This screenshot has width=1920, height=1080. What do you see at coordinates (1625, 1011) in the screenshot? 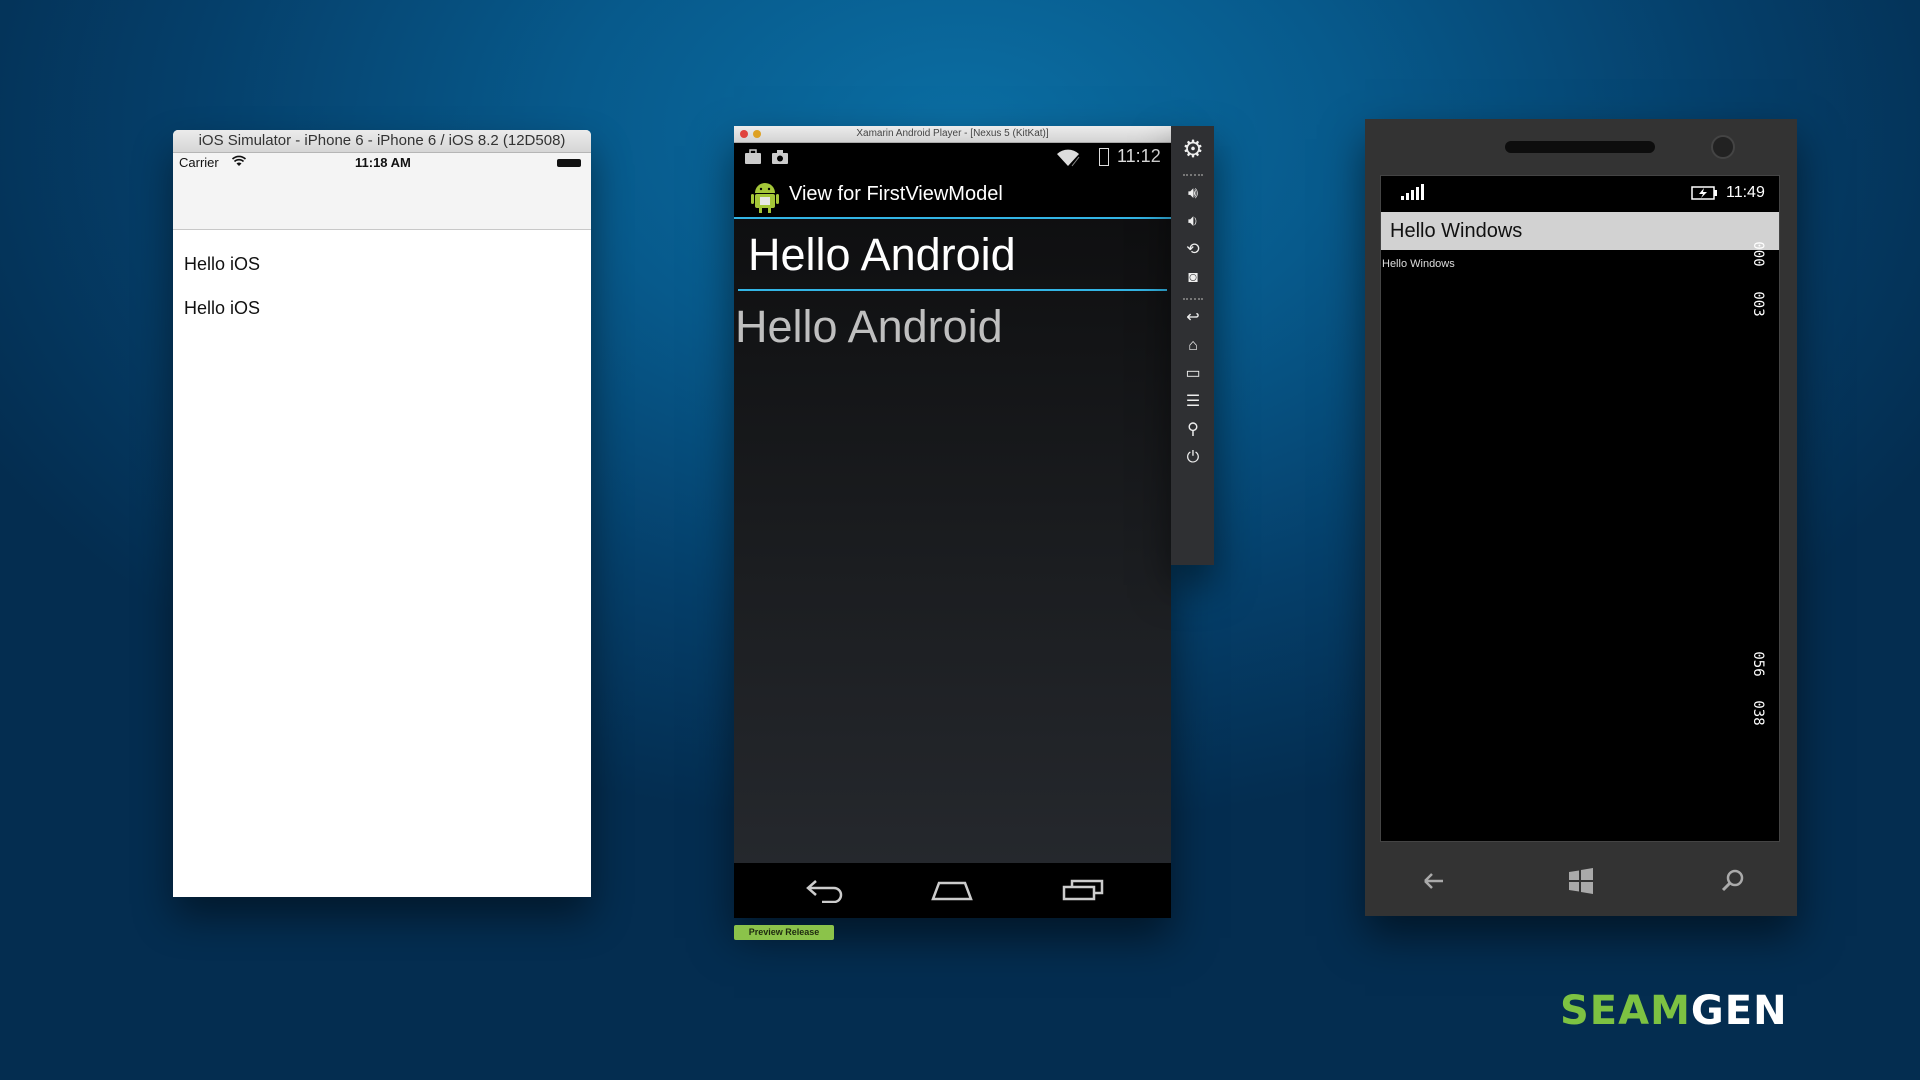
I see `logo-text-seam: SEAM` at bounding box center [1625, 1011].